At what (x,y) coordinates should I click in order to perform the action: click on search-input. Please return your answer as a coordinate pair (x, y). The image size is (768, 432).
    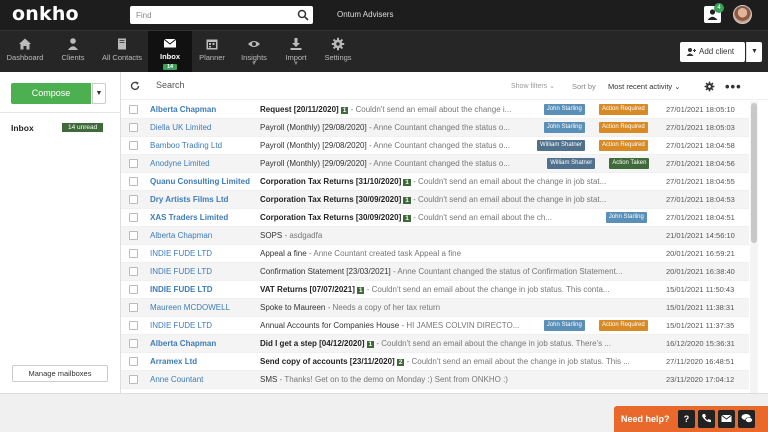
    Looking at the image, I should click on (210, 15).